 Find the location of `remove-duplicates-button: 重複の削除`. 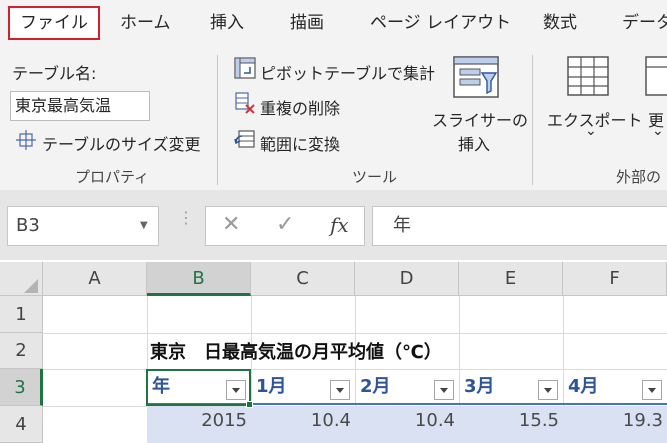

remove-duplicates-button: 重複の削除 is located at coordinates (300, 107).